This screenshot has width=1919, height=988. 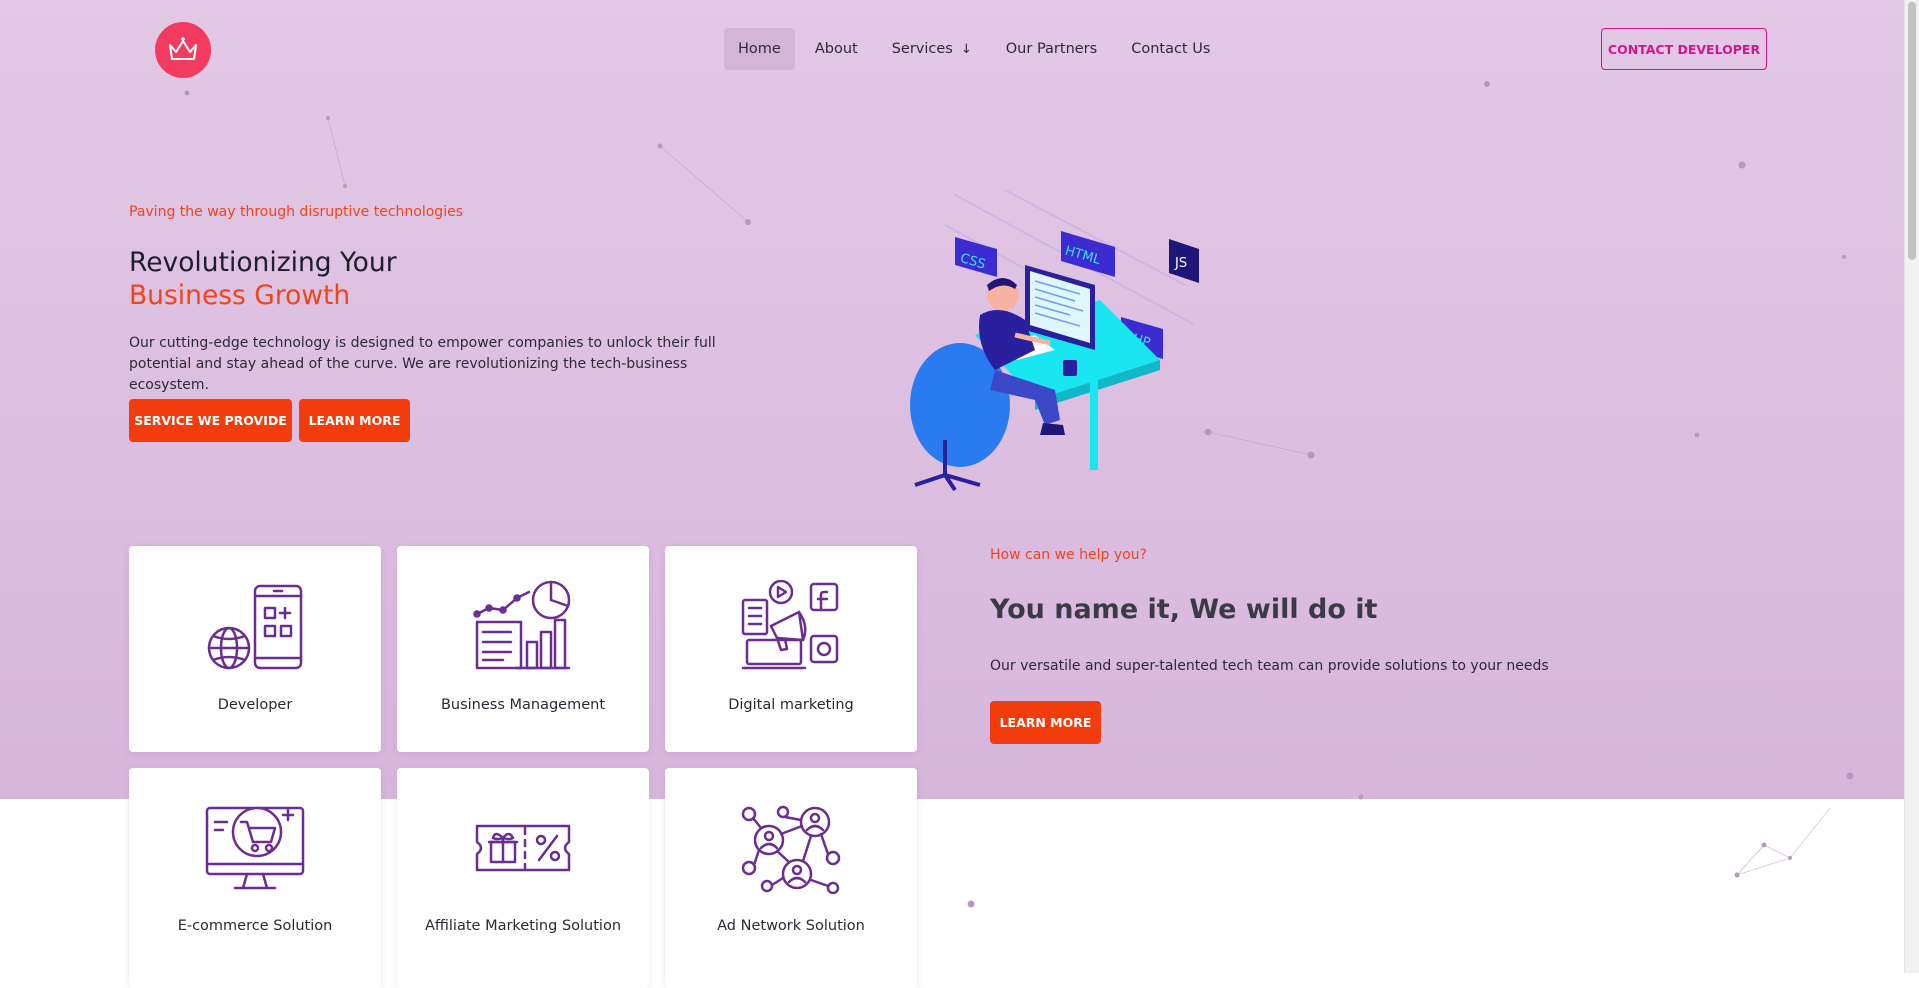 What do you see at coordinates (1068, 555) in the screenshot?
I see `help-tagline: How can we help you?` at bounding box center [1068, 555].